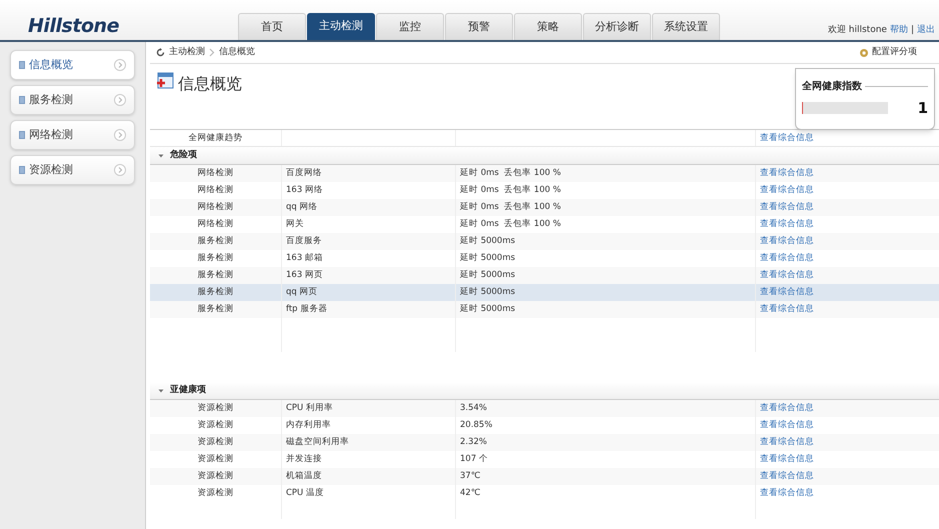 The width and height of the screenshot is (939, 529). Describe the element at coordinates (72, 135) in the screenshot. I see `sidebar-item: 网络检测` at that location.